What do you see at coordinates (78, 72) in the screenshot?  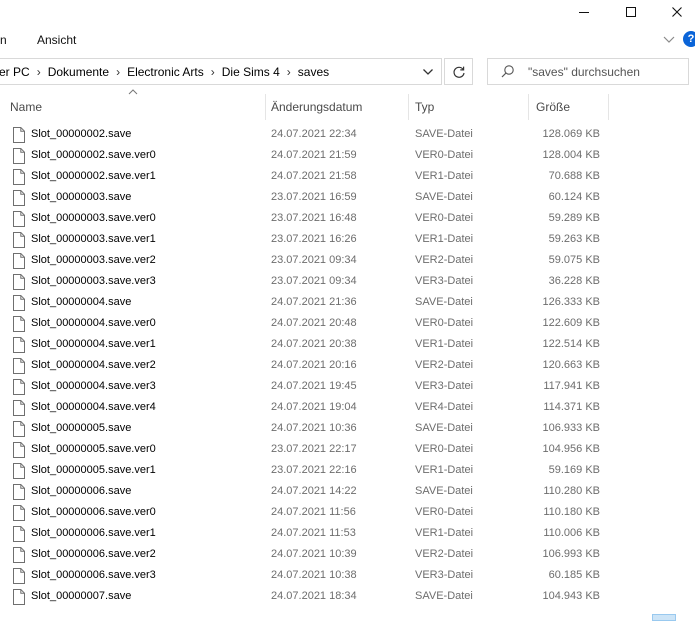 I see `breadcrumb-dokumente: Dokumente` at bounding box center [78, 72].